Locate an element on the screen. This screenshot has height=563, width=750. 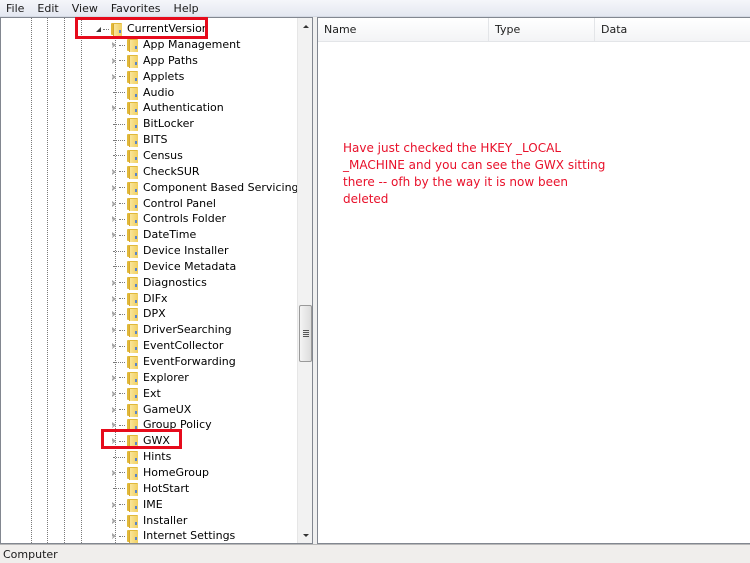
tree-node-explorer: Explorer is located at coordinates (149, 378).